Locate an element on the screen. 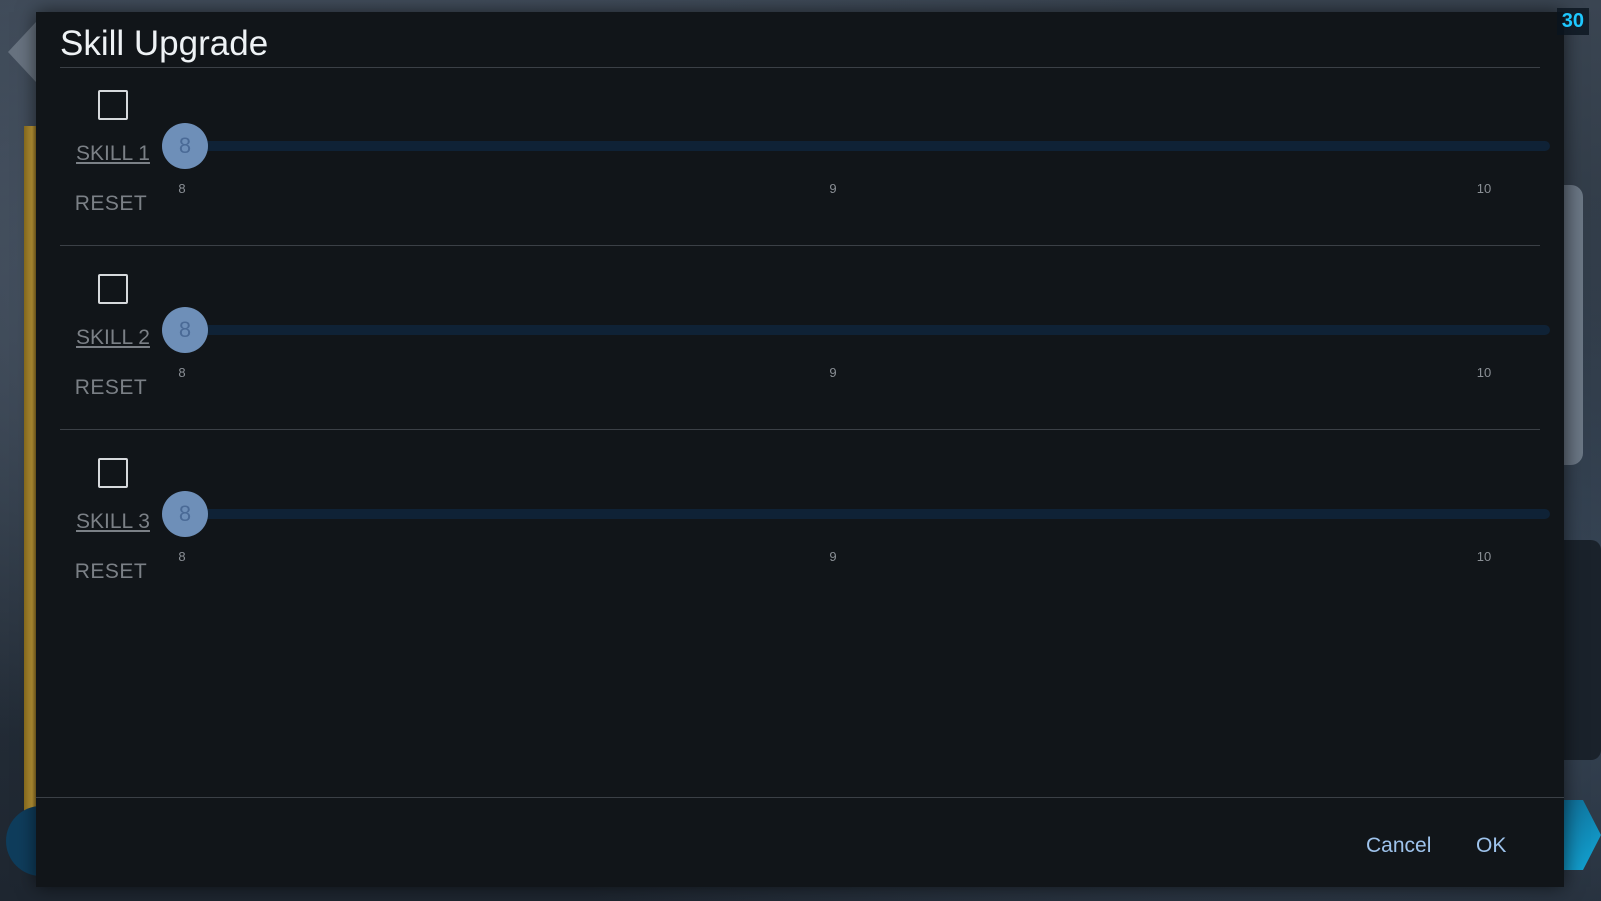 The height and width of the screenshot is (901, 1601). skill-2-tick-max: 10 is located at coordinates (1484, 372).